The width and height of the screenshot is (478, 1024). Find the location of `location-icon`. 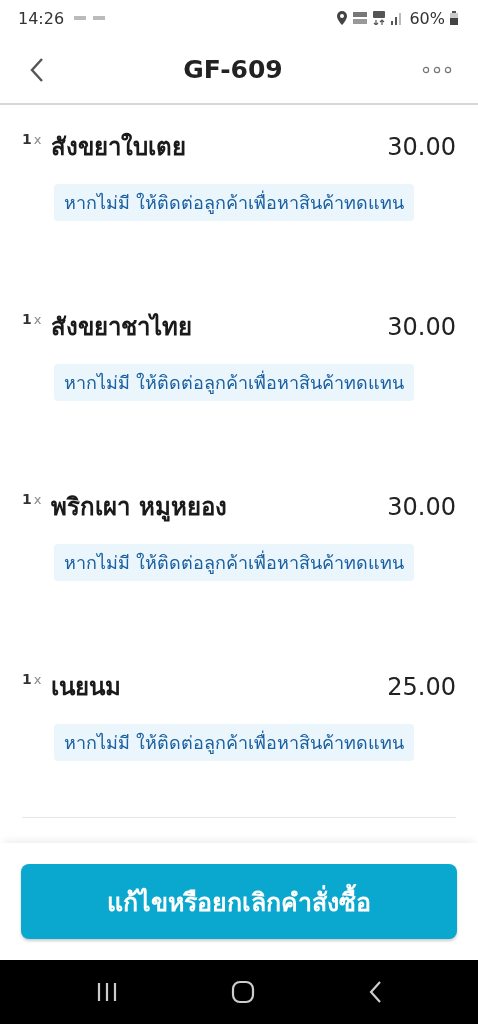

location-icon is located at coordinates (342, 18).